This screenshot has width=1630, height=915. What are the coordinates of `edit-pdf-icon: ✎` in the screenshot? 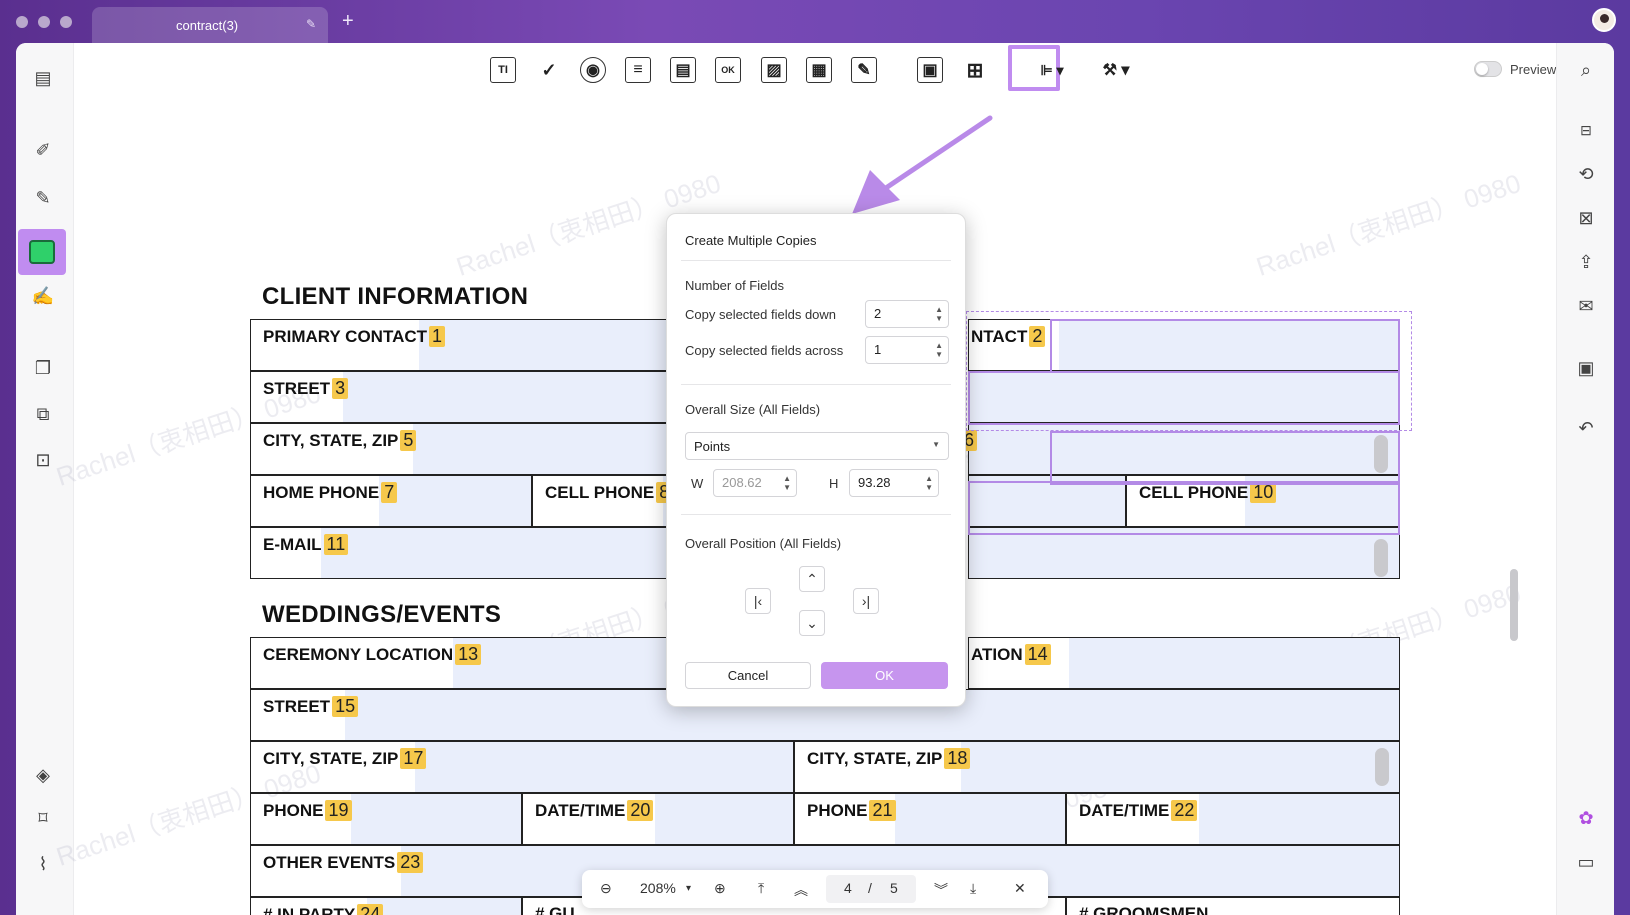 It's located at (43, 198).